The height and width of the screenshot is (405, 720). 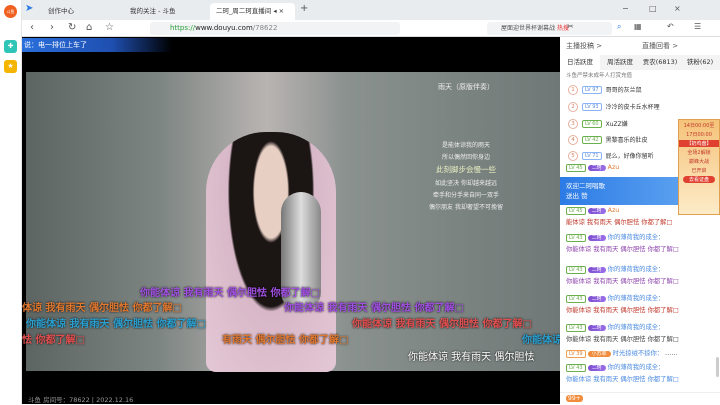 What do you see at coordinates (466, 207) in the screenshot?
I see `lyric-line: 偶尔朋友 我却奢望不可挽留` at bounding box center [466, 207].